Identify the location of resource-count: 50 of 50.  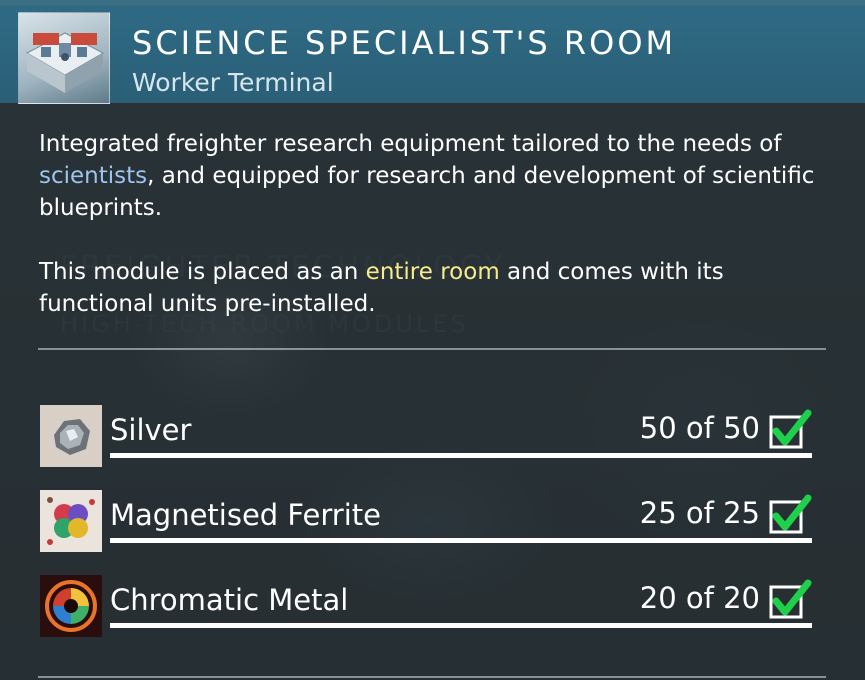
(699, 428).